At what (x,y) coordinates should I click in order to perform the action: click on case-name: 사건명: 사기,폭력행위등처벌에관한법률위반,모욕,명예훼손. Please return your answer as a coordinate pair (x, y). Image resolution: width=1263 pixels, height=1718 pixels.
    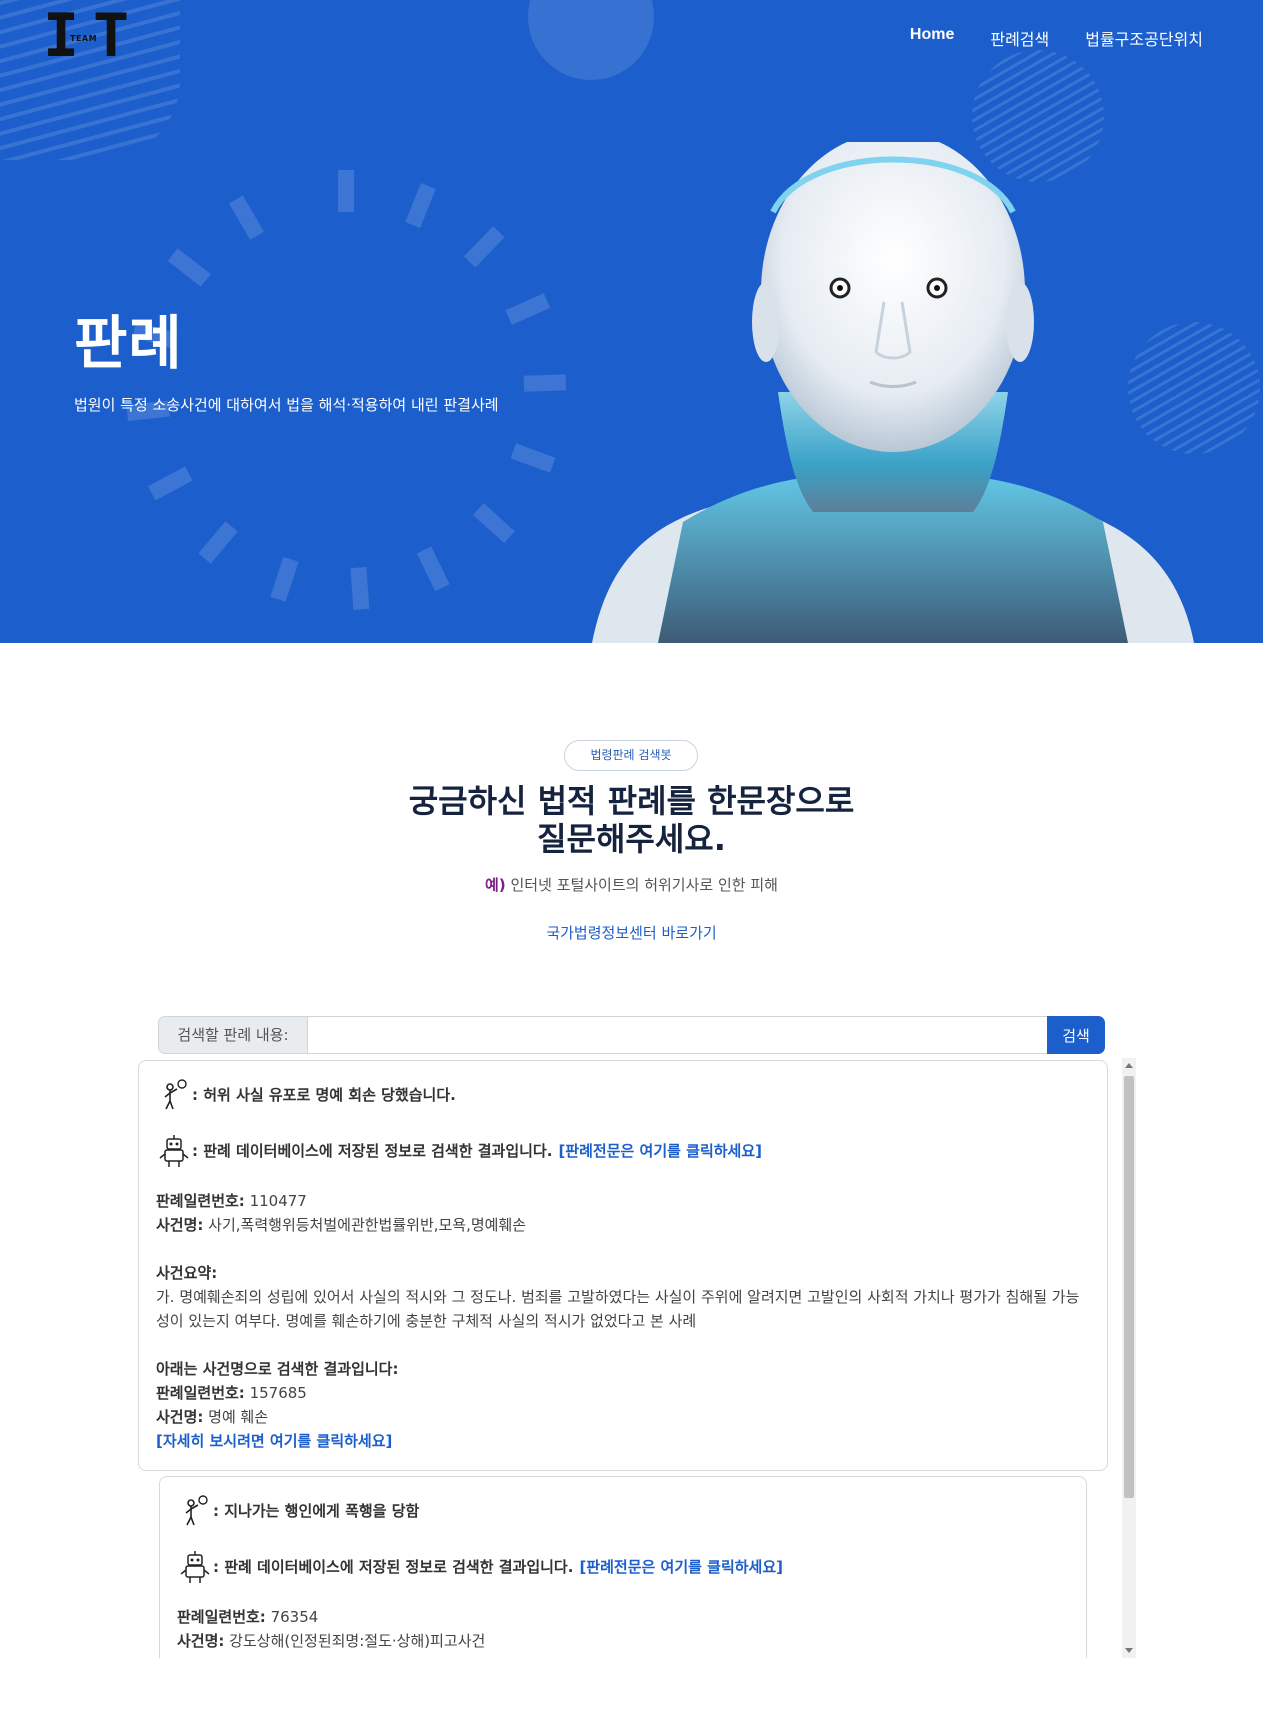
    Looking at the image, I should click on (341, 1225).